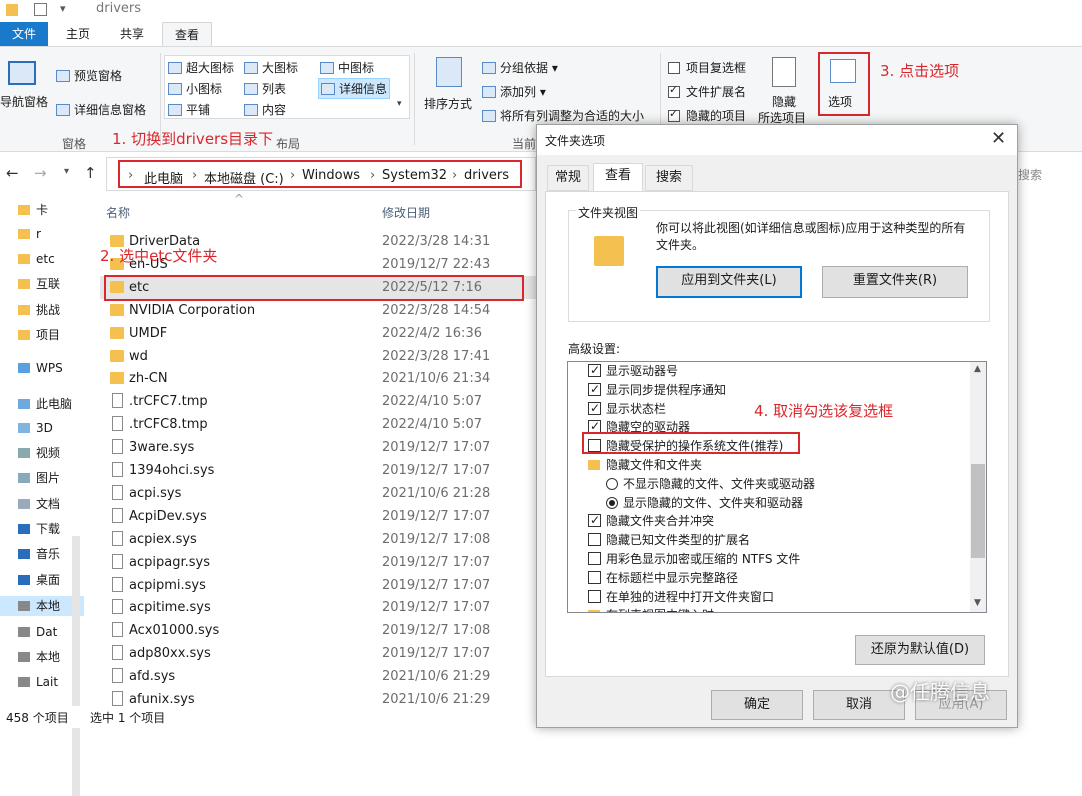 The width and height of the screenshot is (1082, 796). I want to click on scroll-down-icon: ▼, so click(977, 603).